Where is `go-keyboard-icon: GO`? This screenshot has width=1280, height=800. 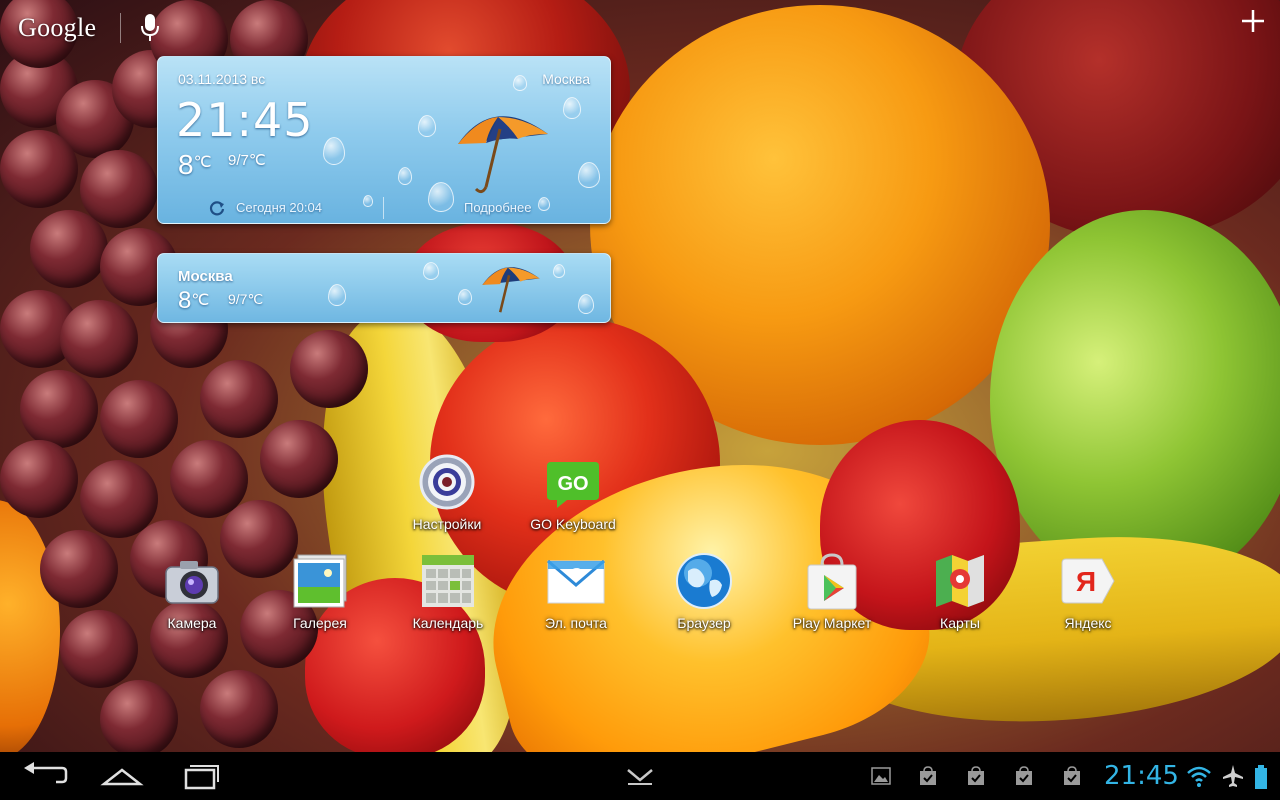
go-keyboard-icon: GO is located at coordinates (573, 482).